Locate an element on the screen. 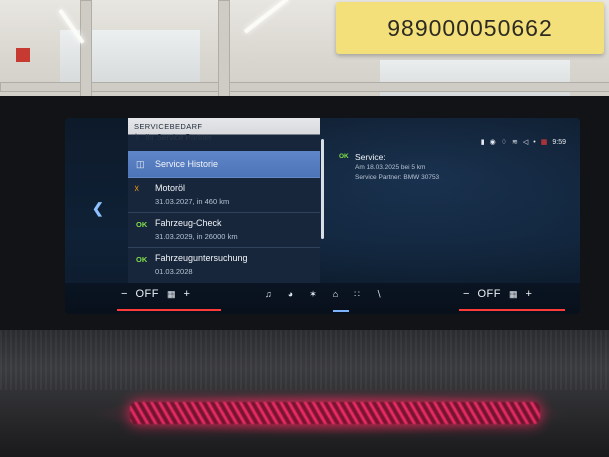 Image resolution: width=609 pixels, height=457 pixels. list-item-vehicle-inspection: OK Fahrzeuguntersuchung 01.03.2028 is located at coordinates (224, 265).